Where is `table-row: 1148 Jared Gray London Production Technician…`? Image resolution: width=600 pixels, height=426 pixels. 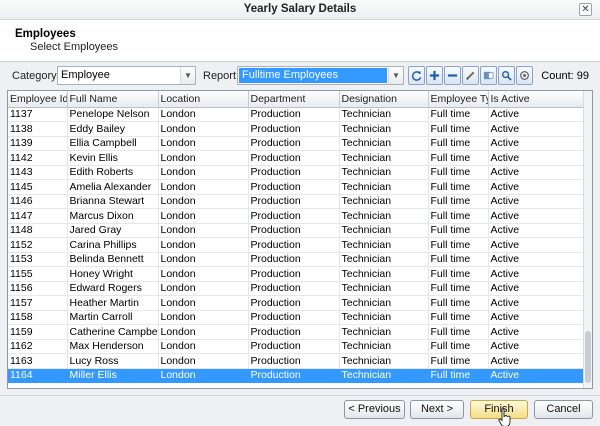 table-row: 1148 Jared Gray London Production Technician… is located at coordinates (296, 230).